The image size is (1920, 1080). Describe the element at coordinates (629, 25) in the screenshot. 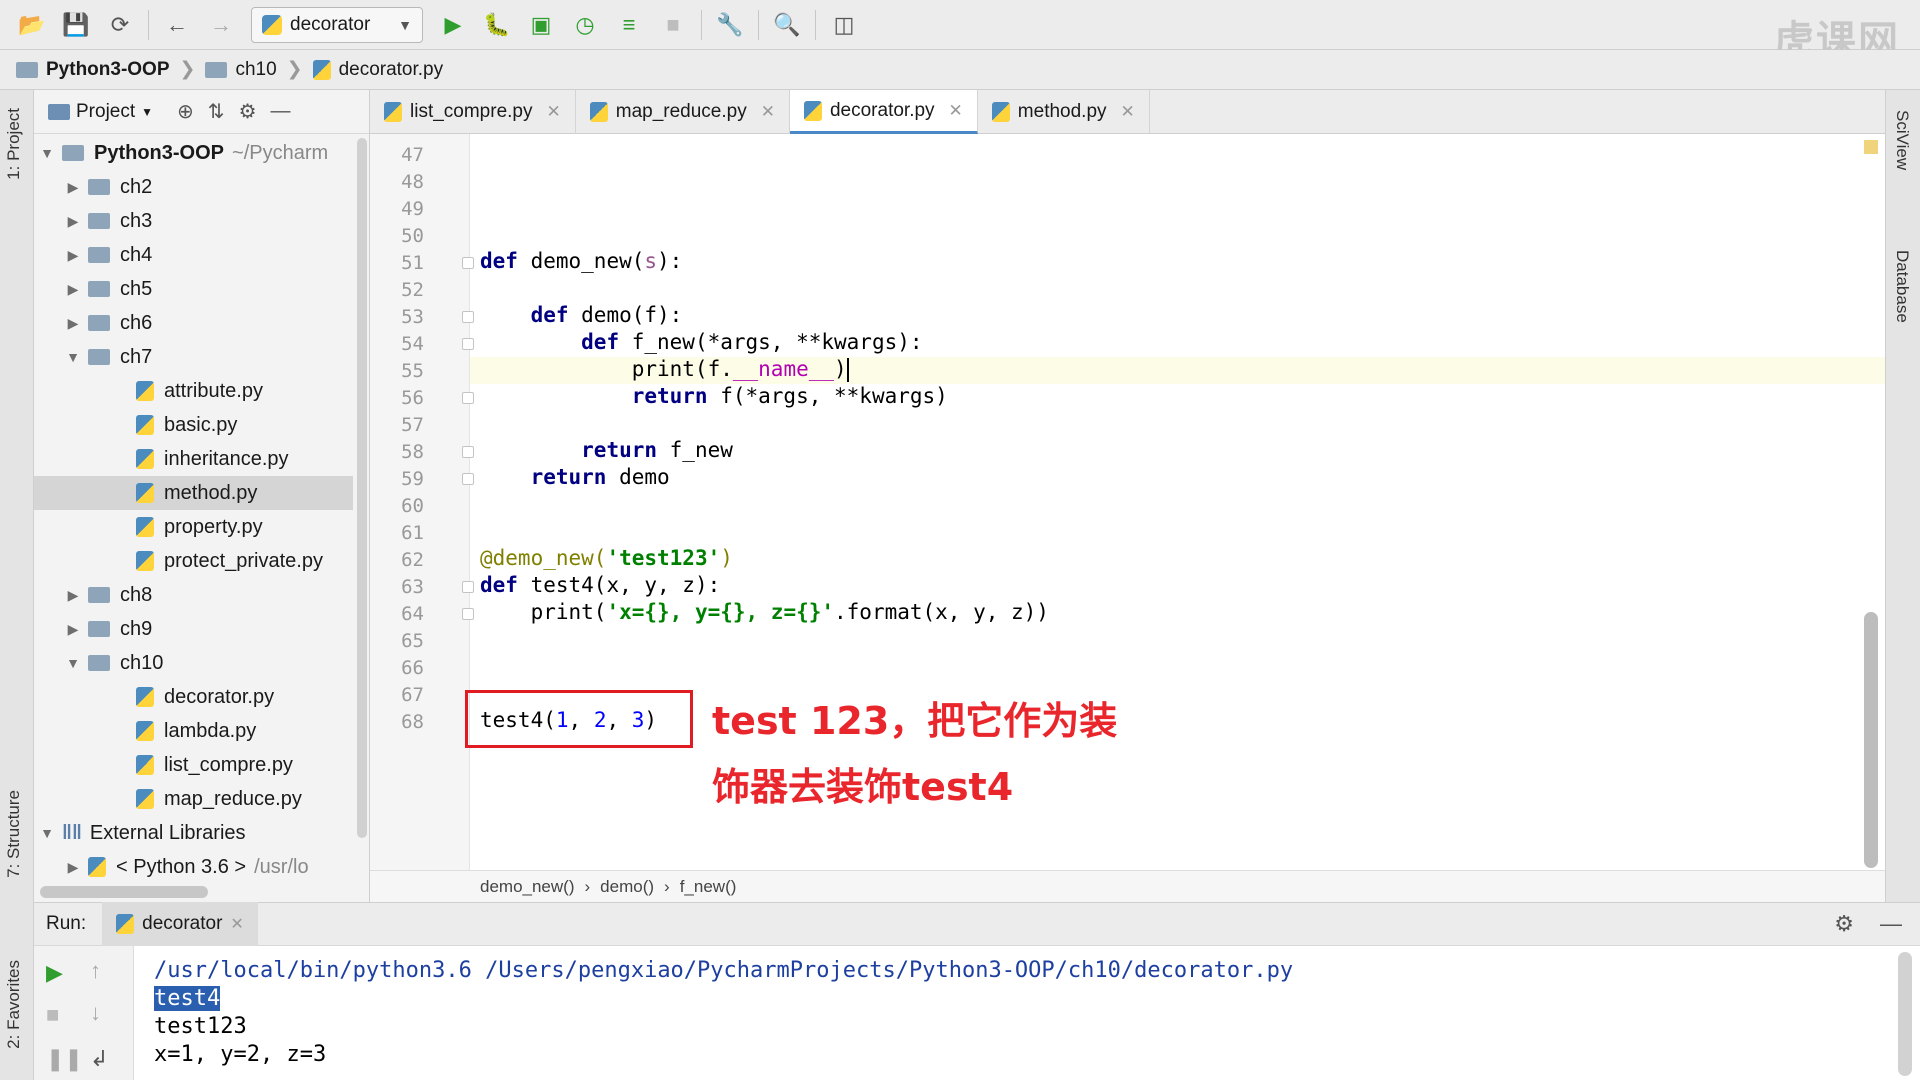

I see `concurrency-icon: ≡` at that location.